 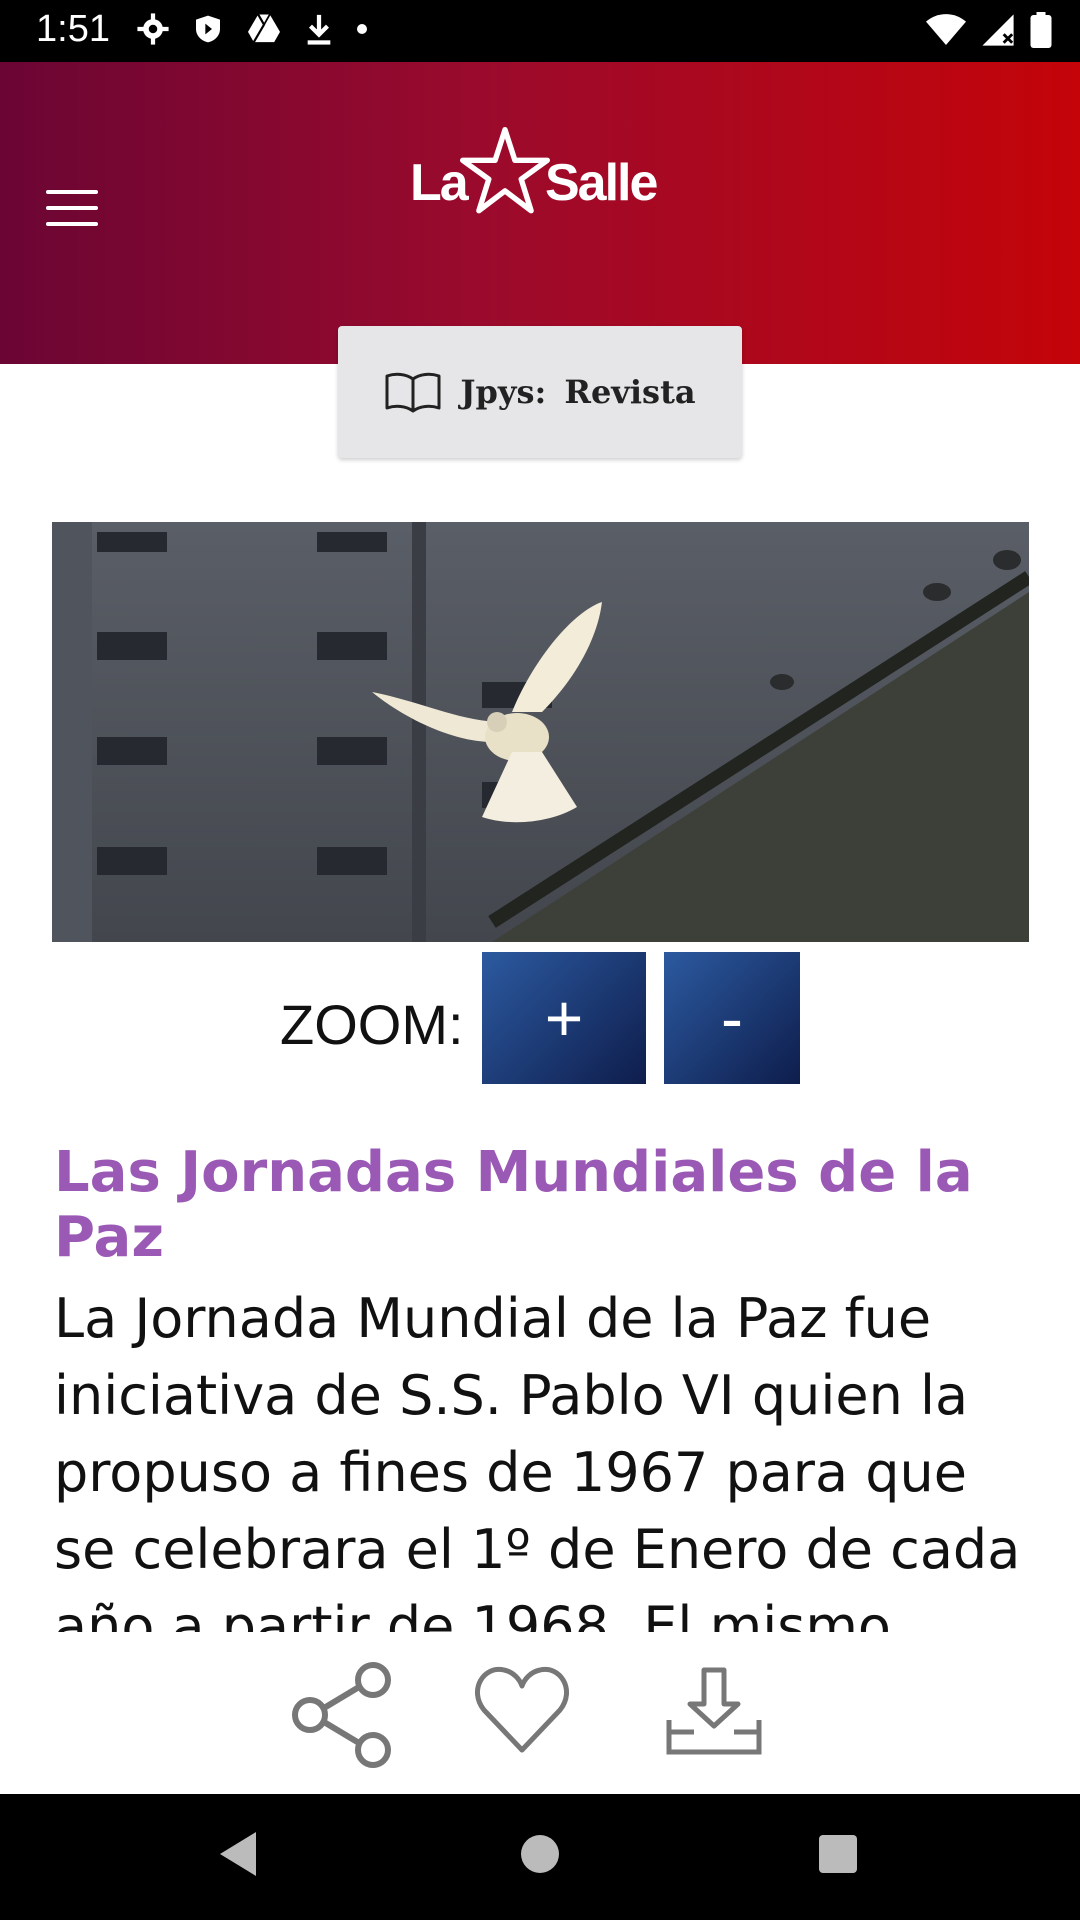 What do you see at coordinates (540, 1854) in the screenshot?
I see `home-icon` at bounding box center [540, 1854].